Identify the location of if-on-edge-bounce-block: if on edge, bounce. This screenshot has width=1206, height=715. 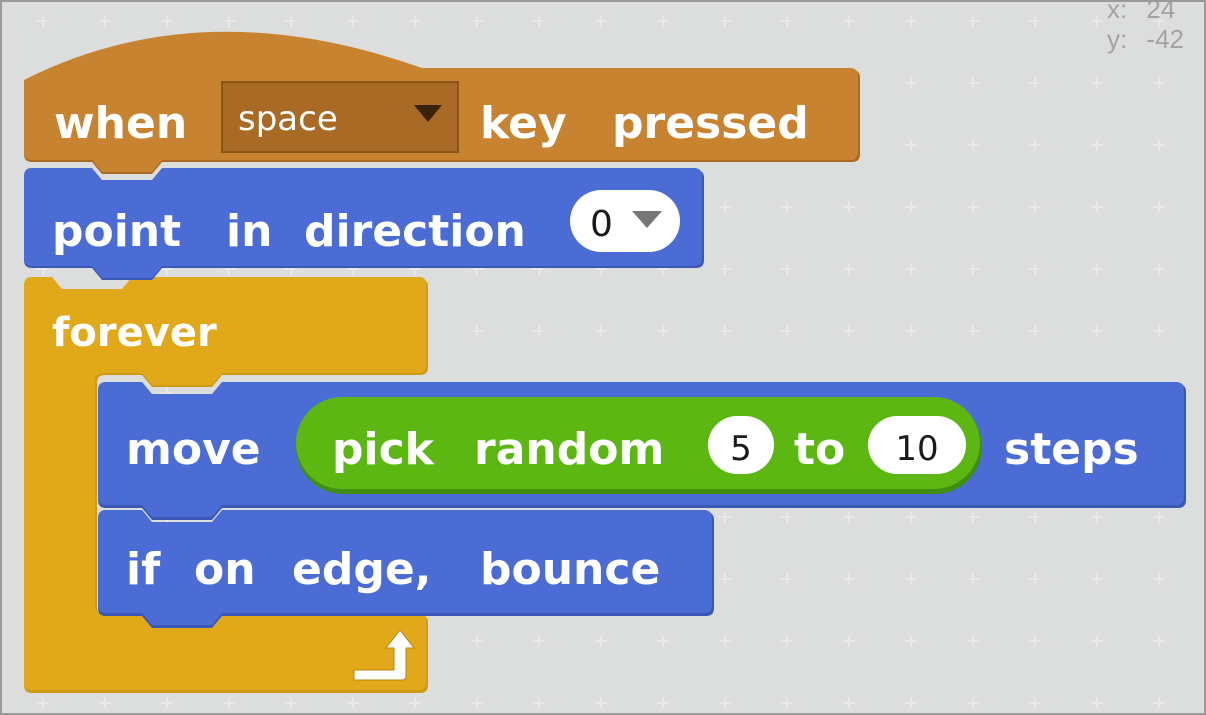
(406, 569).